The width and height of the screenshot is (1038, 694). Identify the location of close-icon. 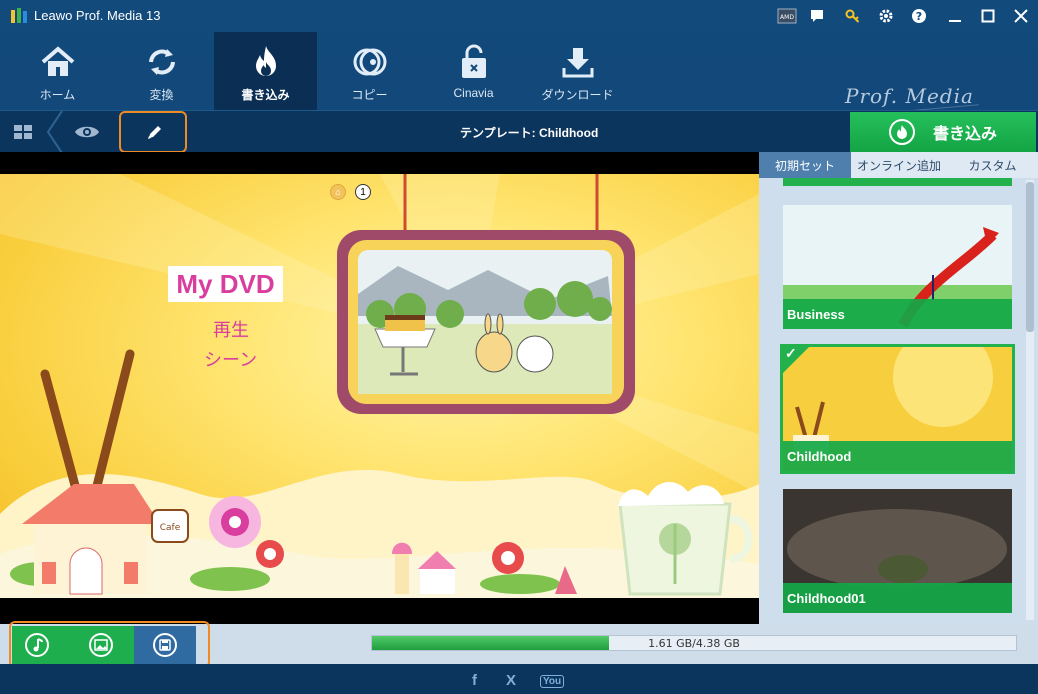
(1021, 16).